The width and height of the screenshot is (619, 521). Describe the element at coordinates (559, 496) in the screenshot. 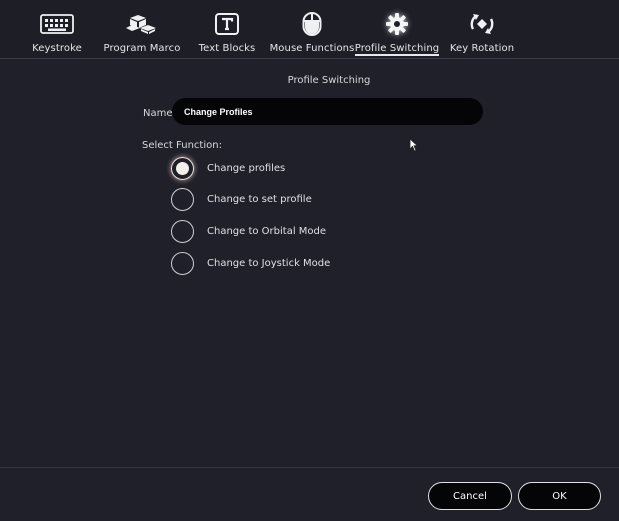

I see `ok-button: OK` at that location.